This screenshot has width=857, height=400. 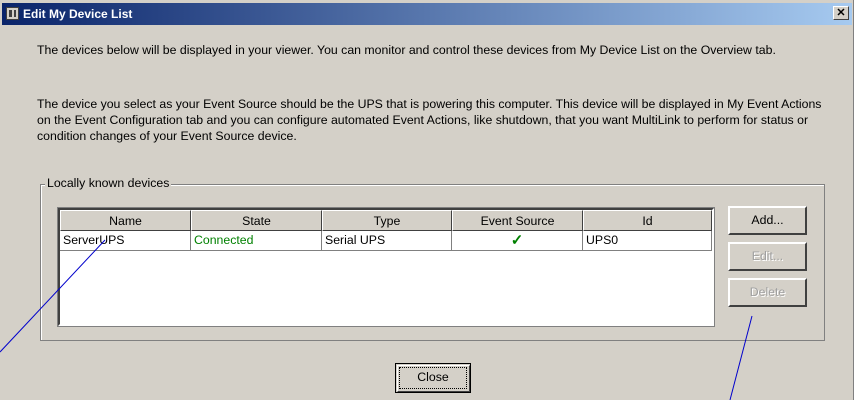 I want to click on column-header-name: Name, so click(x=125, y=220).